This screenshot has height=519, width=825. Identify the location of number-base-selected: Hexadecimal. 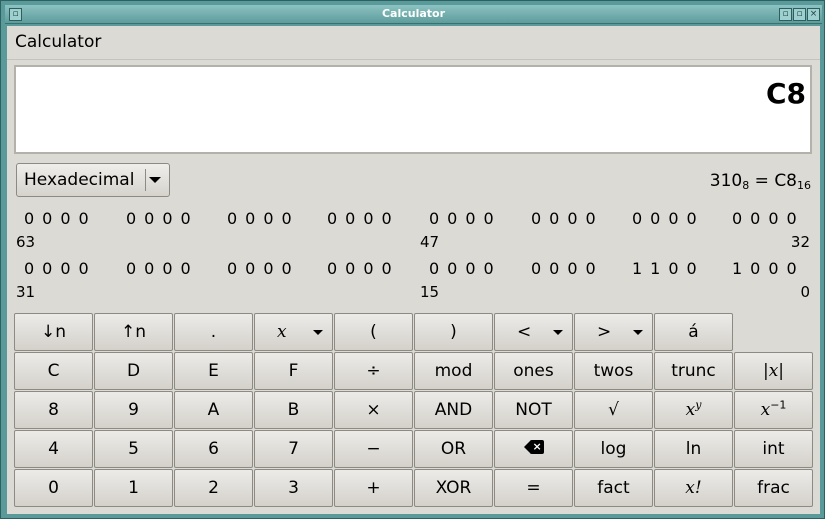
(79, 180).